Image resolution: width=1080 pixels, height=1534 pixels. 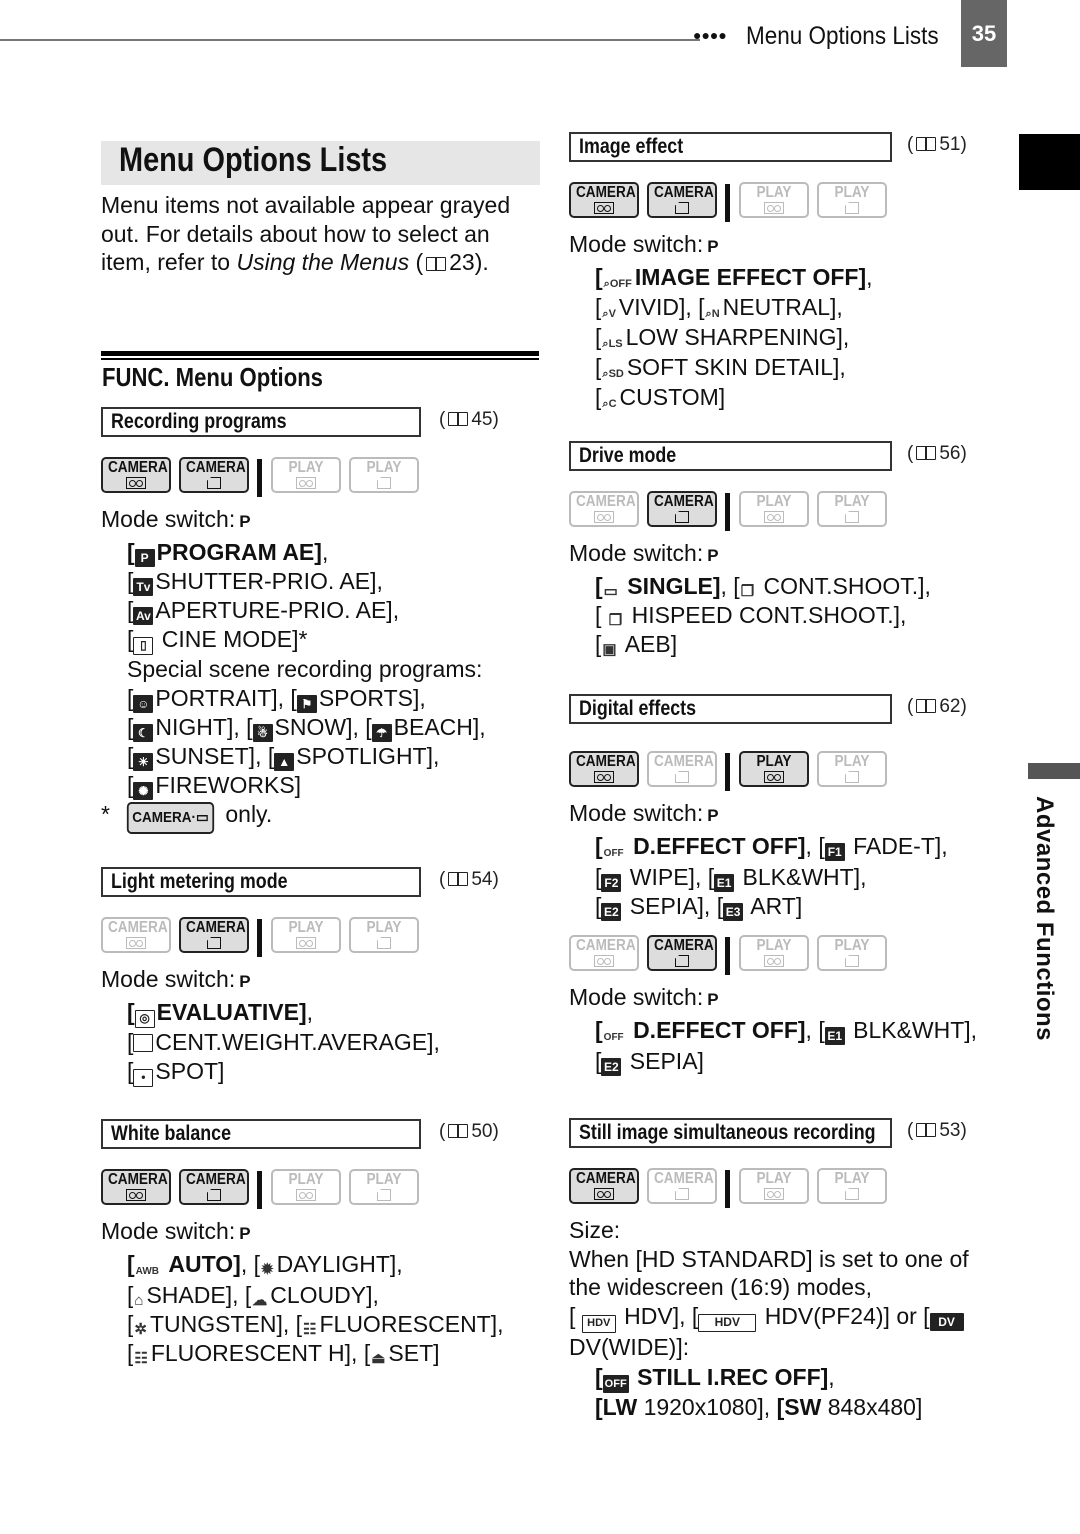 I want to click on side-tab-label: Advanced Functions, so click(x=1044, y=919).